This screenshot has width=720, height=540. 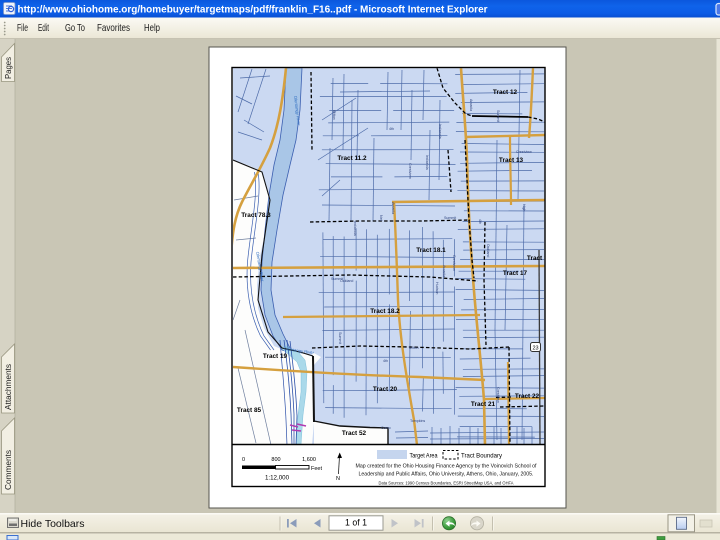 What do you see at coordinates (113, 28) in the screenshot?
I see `svg-text: Favorites` at bounding box center [113, 28].